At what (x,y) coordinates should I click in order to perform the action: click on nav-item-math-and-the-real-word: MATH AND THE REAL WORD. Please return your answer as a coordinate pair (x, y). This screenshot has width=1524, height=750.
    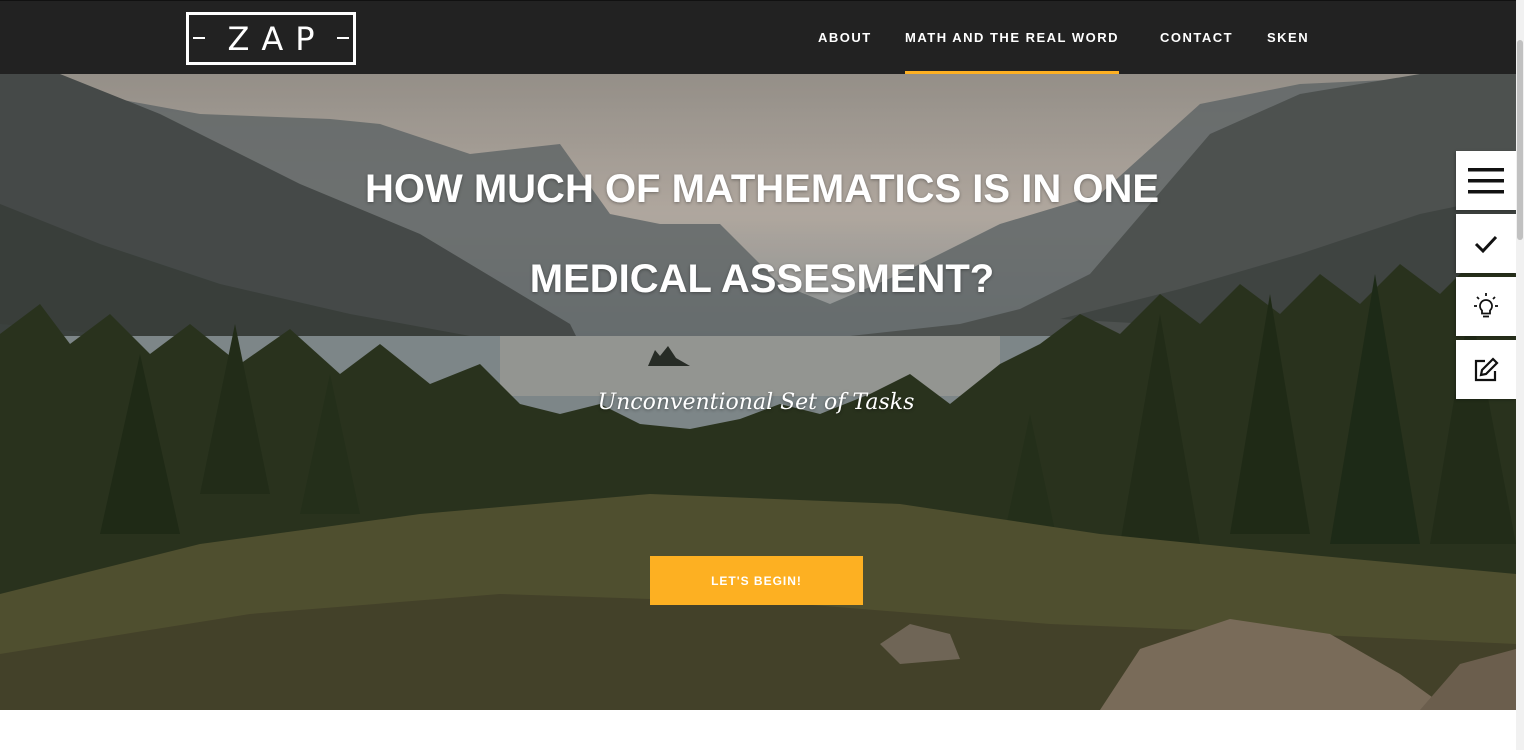
    Looking at the image, I should click on (1012, 38).